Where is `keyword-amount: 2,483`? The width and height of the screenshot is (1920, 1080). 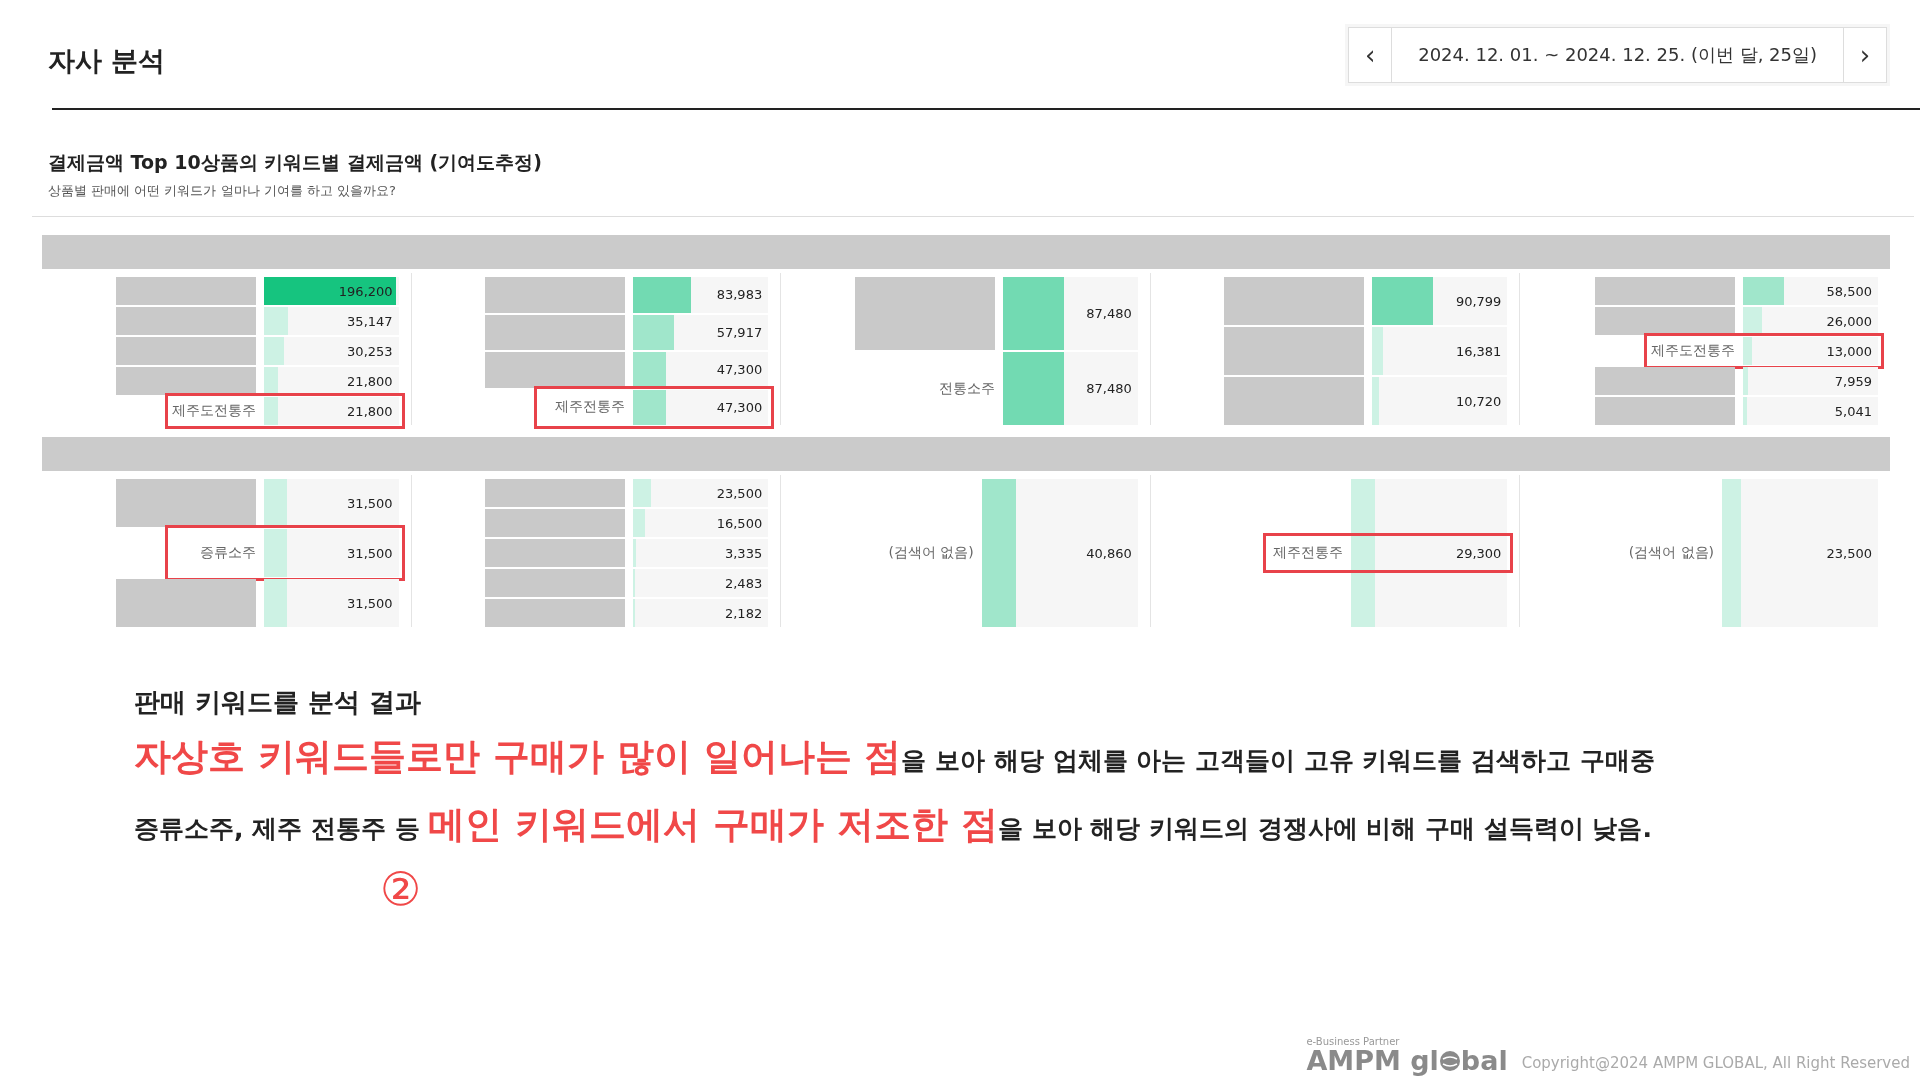 keyword-amount: 2,483 is located at coordinates (744, 583).